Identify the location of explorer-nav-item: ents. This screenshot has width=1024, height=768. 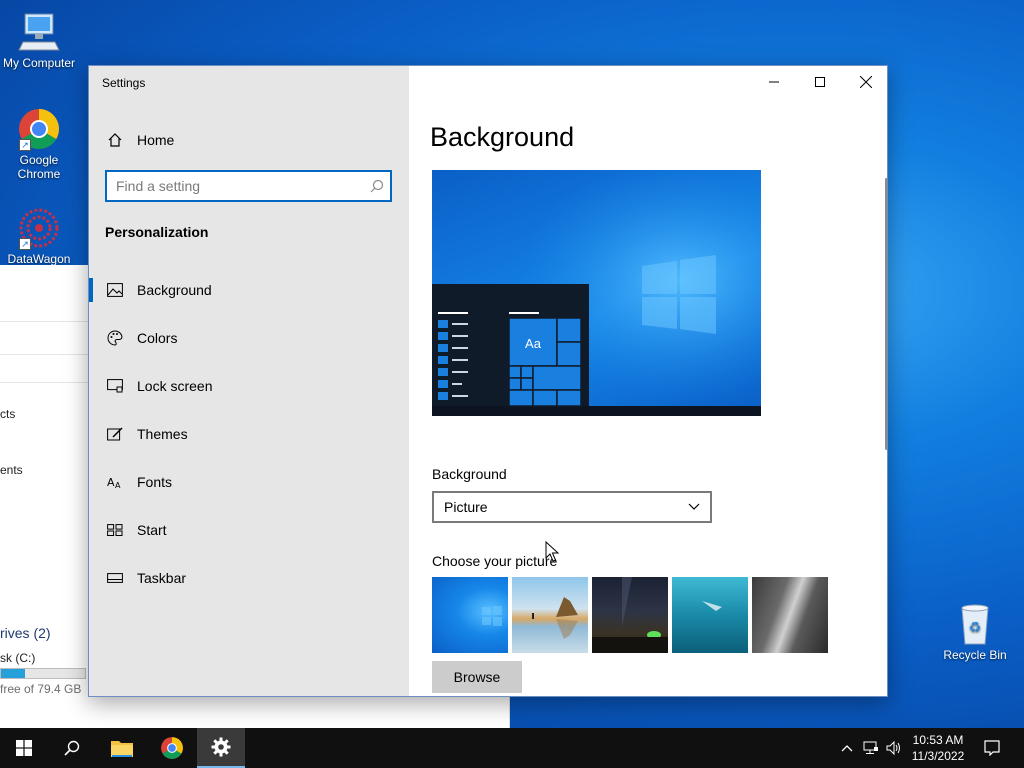
(11, 470).